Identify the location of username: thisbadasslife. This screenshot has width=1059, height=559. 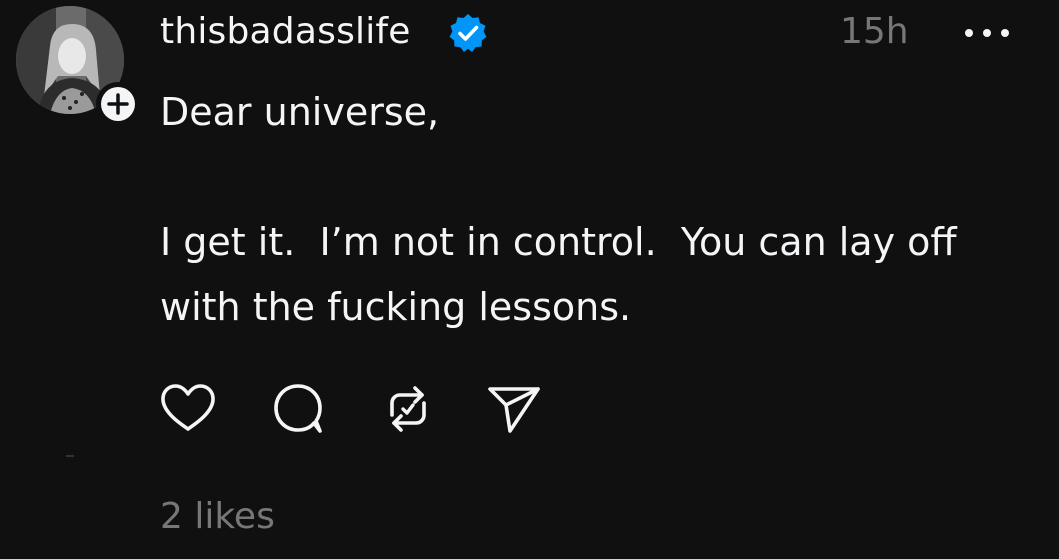
(285, 32).